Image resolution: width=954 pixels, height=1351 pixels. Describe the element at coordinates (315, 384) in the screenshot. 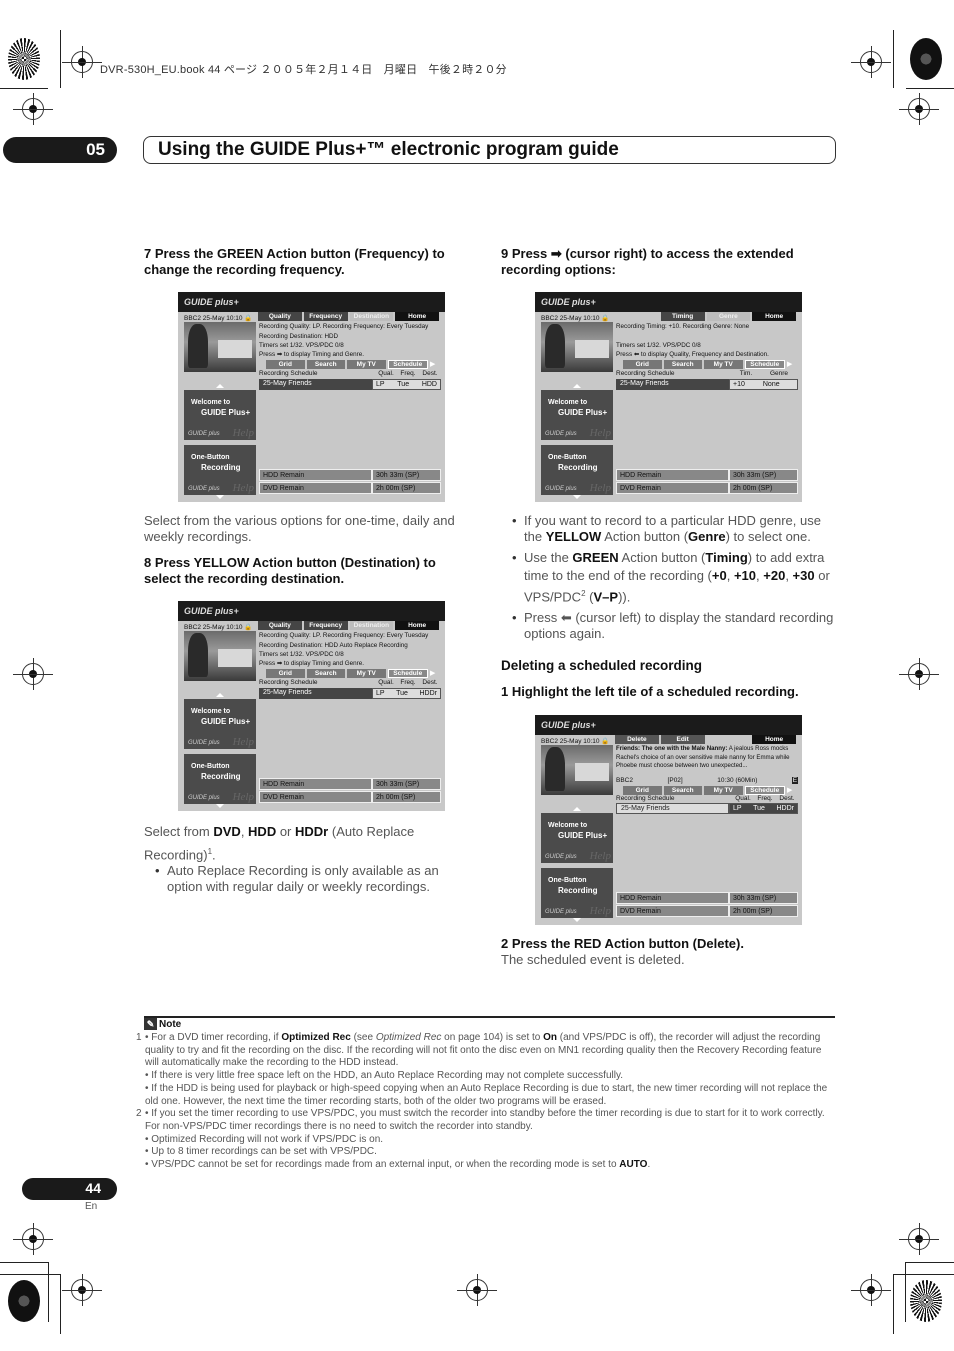

I see `schedule-title: 25-May Friends` at that location.